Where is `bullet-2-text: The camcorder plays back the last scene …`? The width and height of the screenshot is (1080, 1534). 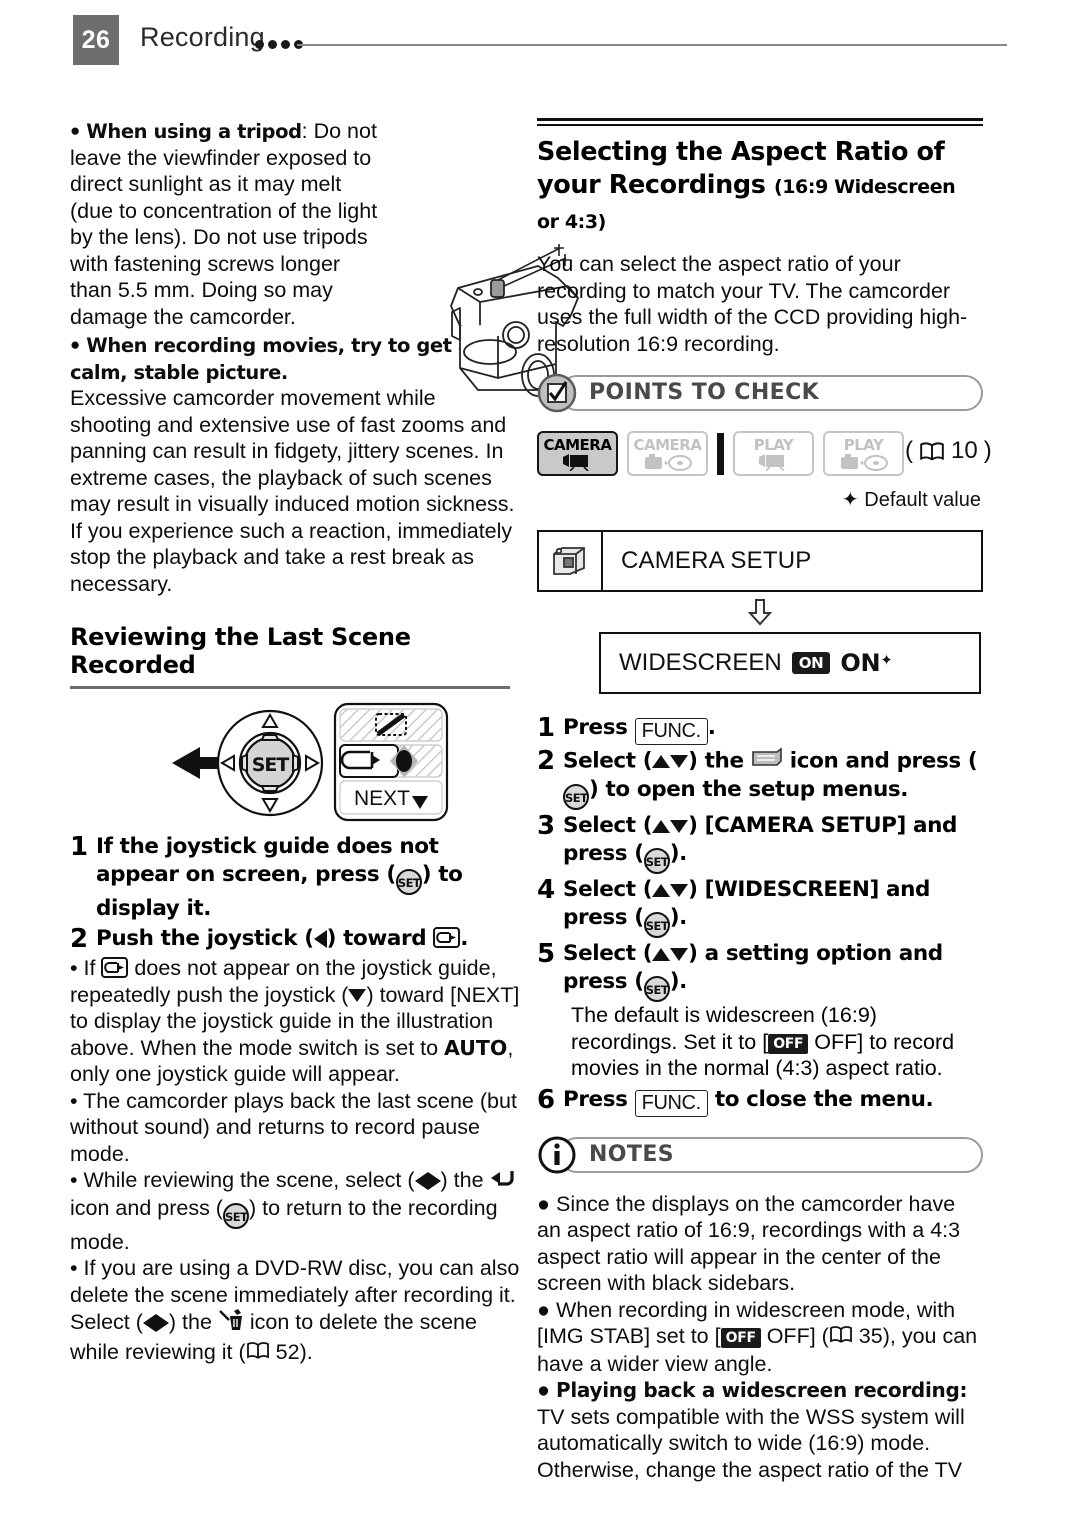
bullet-2-text: The camcorder plays back the last scene … is located at coordinates (293, 1127).